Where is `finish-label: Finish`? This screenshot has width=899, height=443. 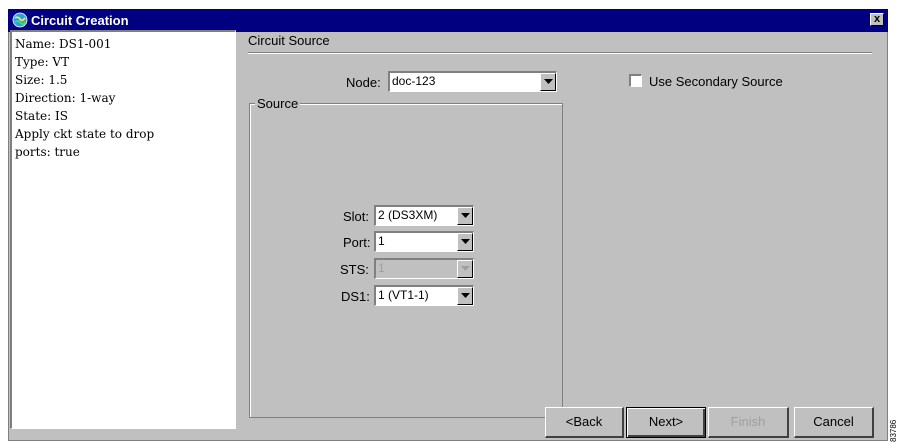 finish-label: Finish is located at coordinates (748, 421).